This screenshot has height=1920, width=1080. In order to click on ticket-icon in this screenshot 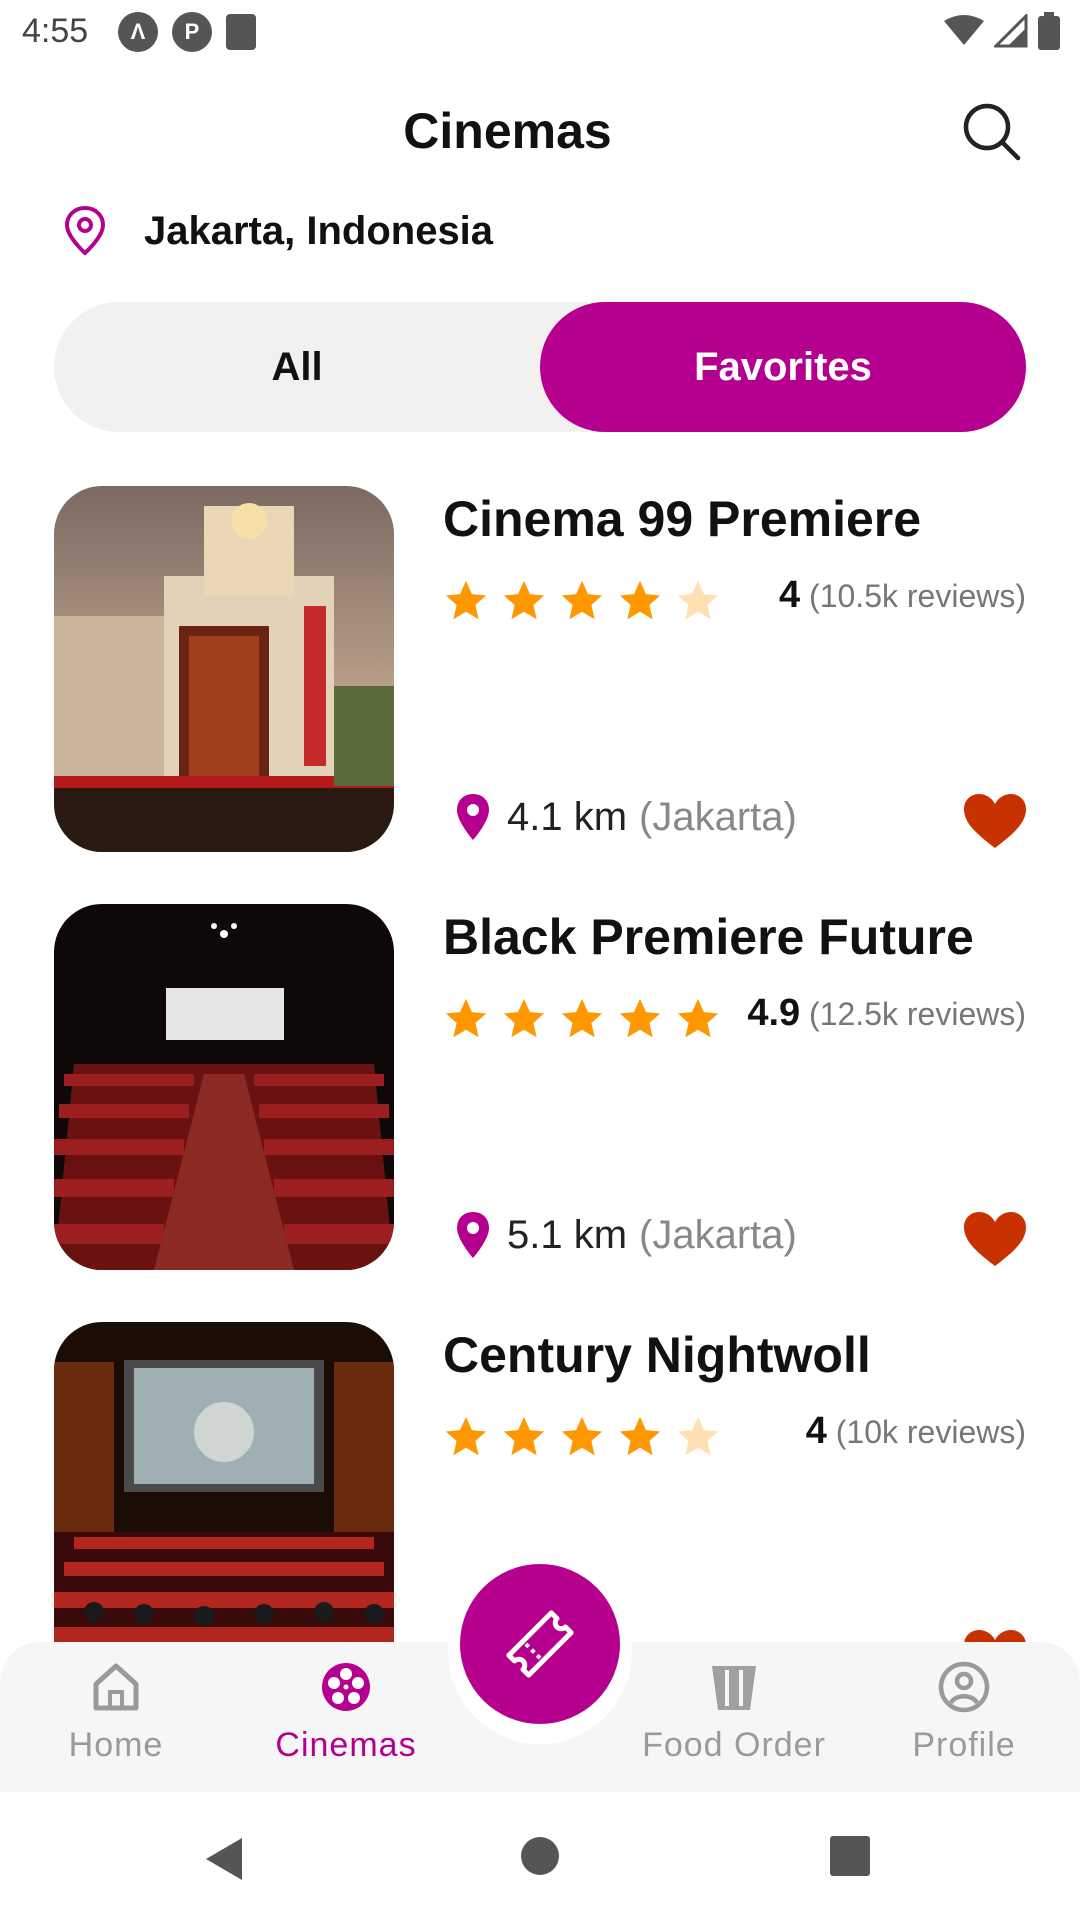, I will do `click(540, 1644)`.